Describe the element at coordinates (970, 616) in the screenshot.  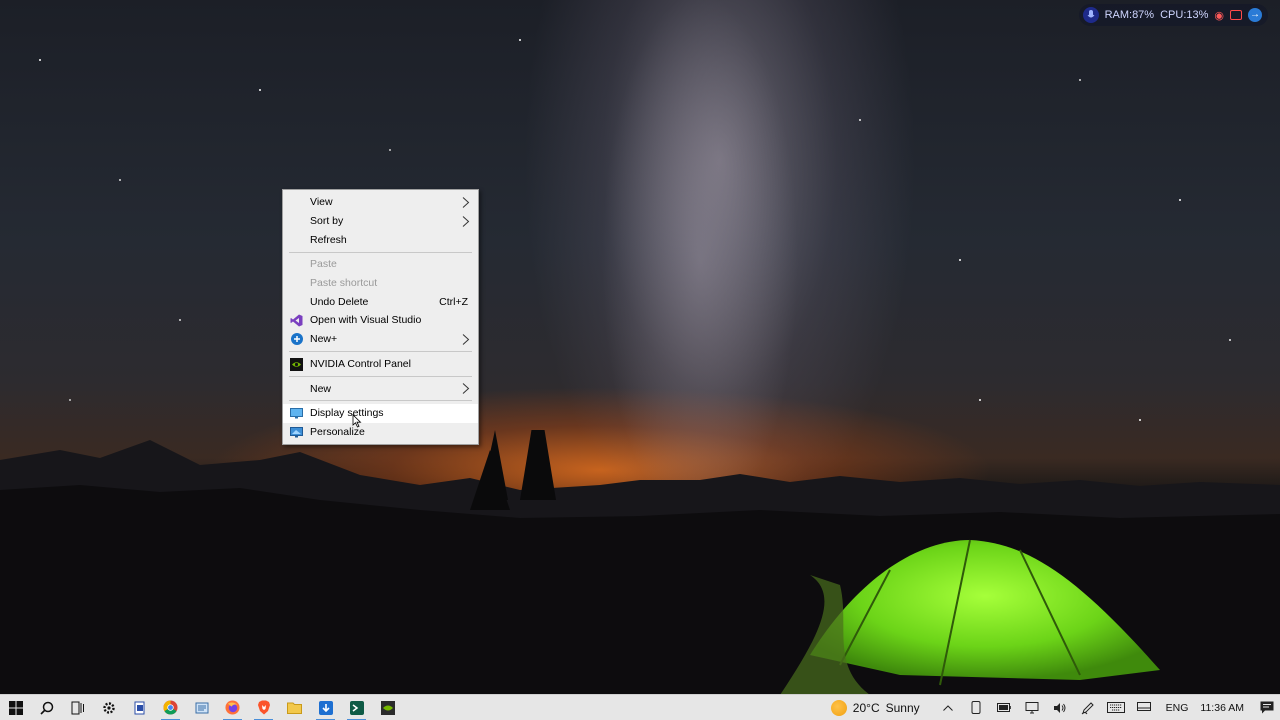
I see `glowing-tent` at that location.